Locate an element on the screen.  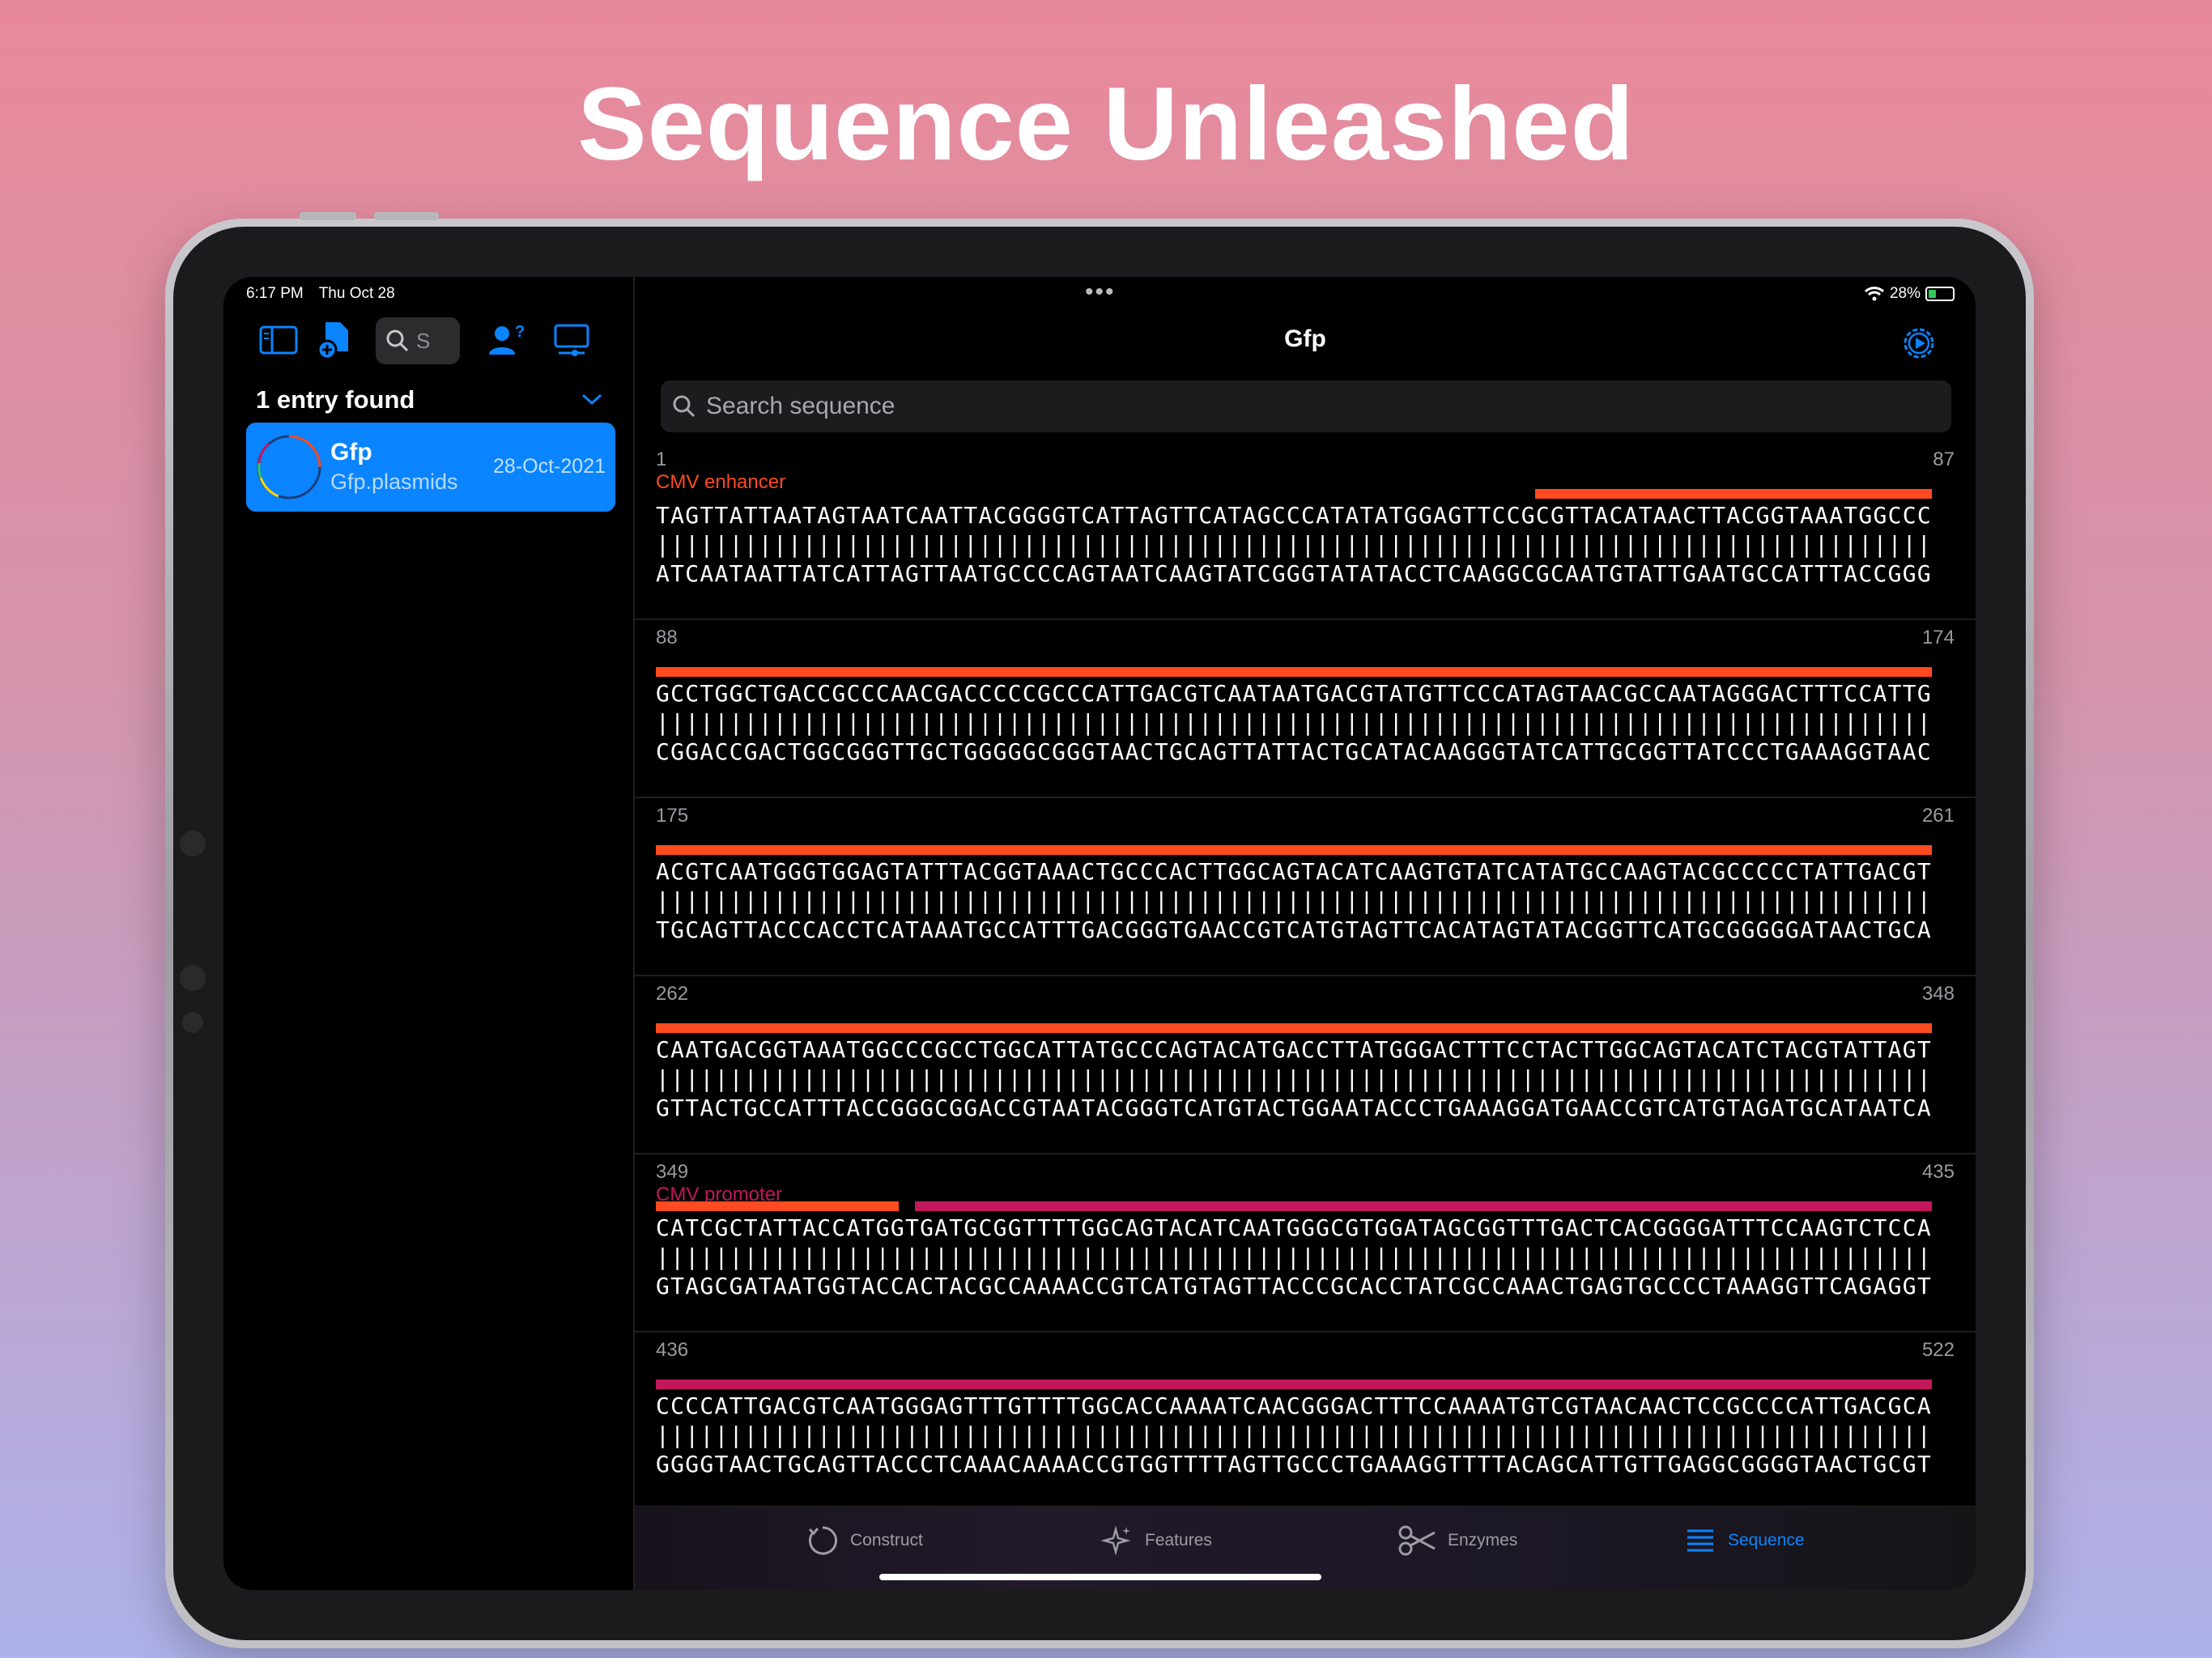
tab-features: Features is located at coordinates (1156, 1540).